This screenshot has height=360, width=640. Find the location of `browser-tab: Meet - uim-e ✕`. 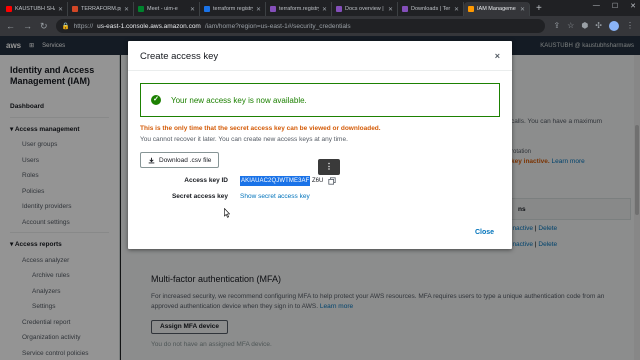

browser-tab: Meet - uim-e ✕ is located at coordinates (167, 9).